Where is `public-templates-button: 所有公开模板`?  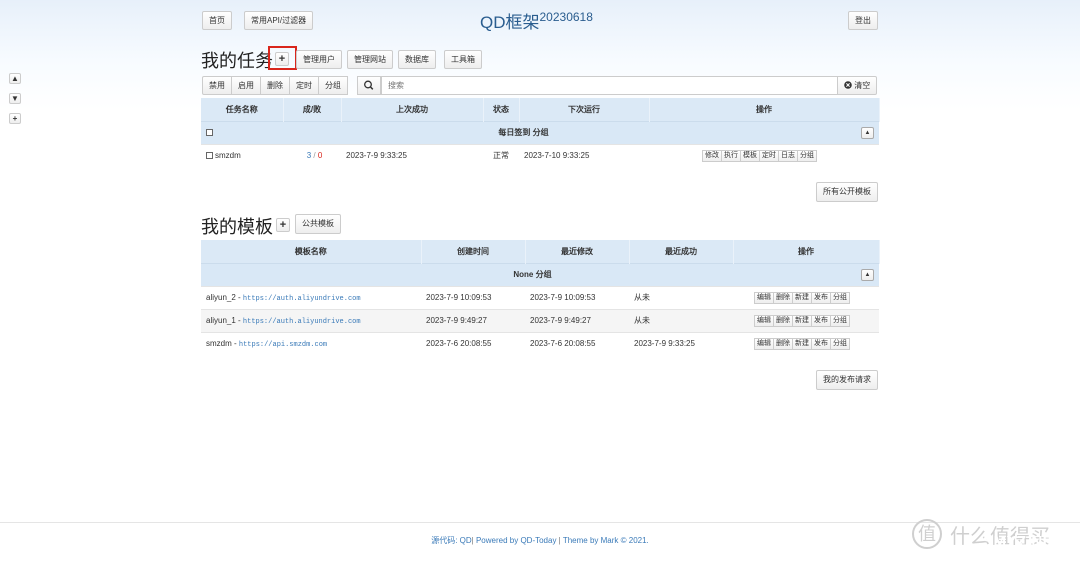
public-templates-button: 所有公开模板 is located at coordinates (847, 192).